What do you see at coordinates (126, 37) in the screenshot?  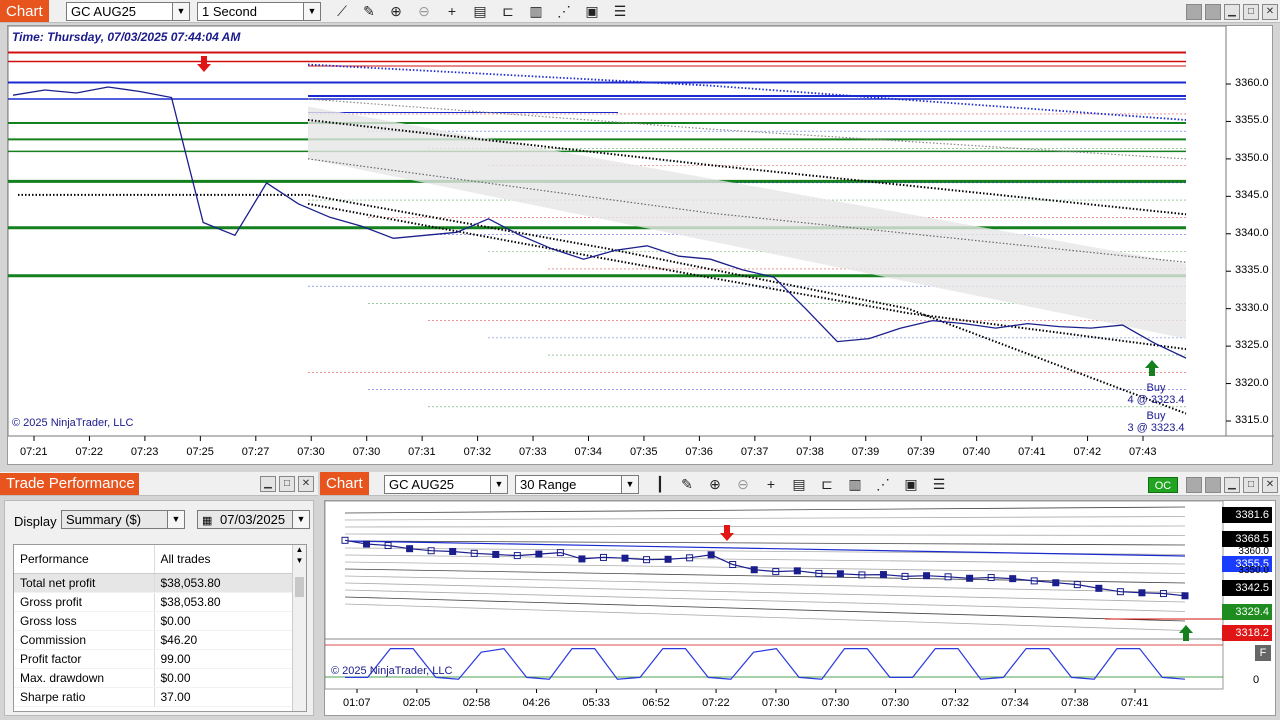 I see `chart-timestamp: Time: Thursday, 07/03/2025 07:44:04 AM` at bounding box center [126, 37].